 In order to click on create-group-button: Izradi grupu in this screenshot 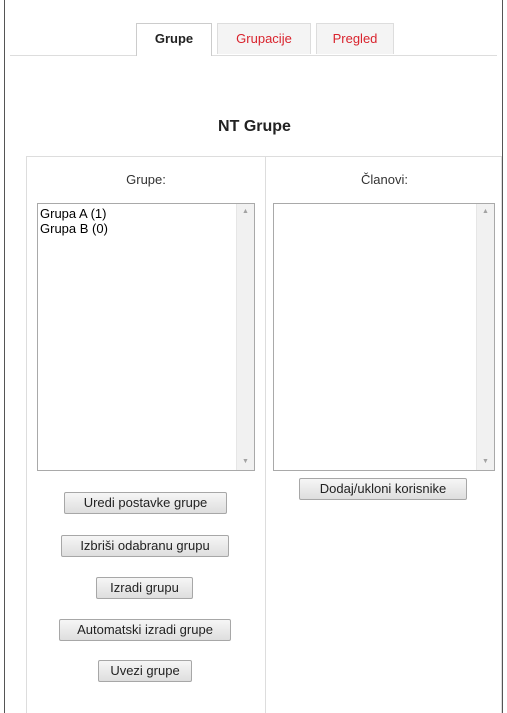, I will do `click(144, 588)`.